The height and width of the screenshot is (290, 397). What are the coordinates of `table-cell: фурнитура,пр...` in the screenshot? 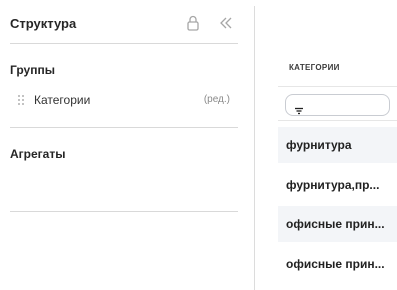 It's located at (333, 185).